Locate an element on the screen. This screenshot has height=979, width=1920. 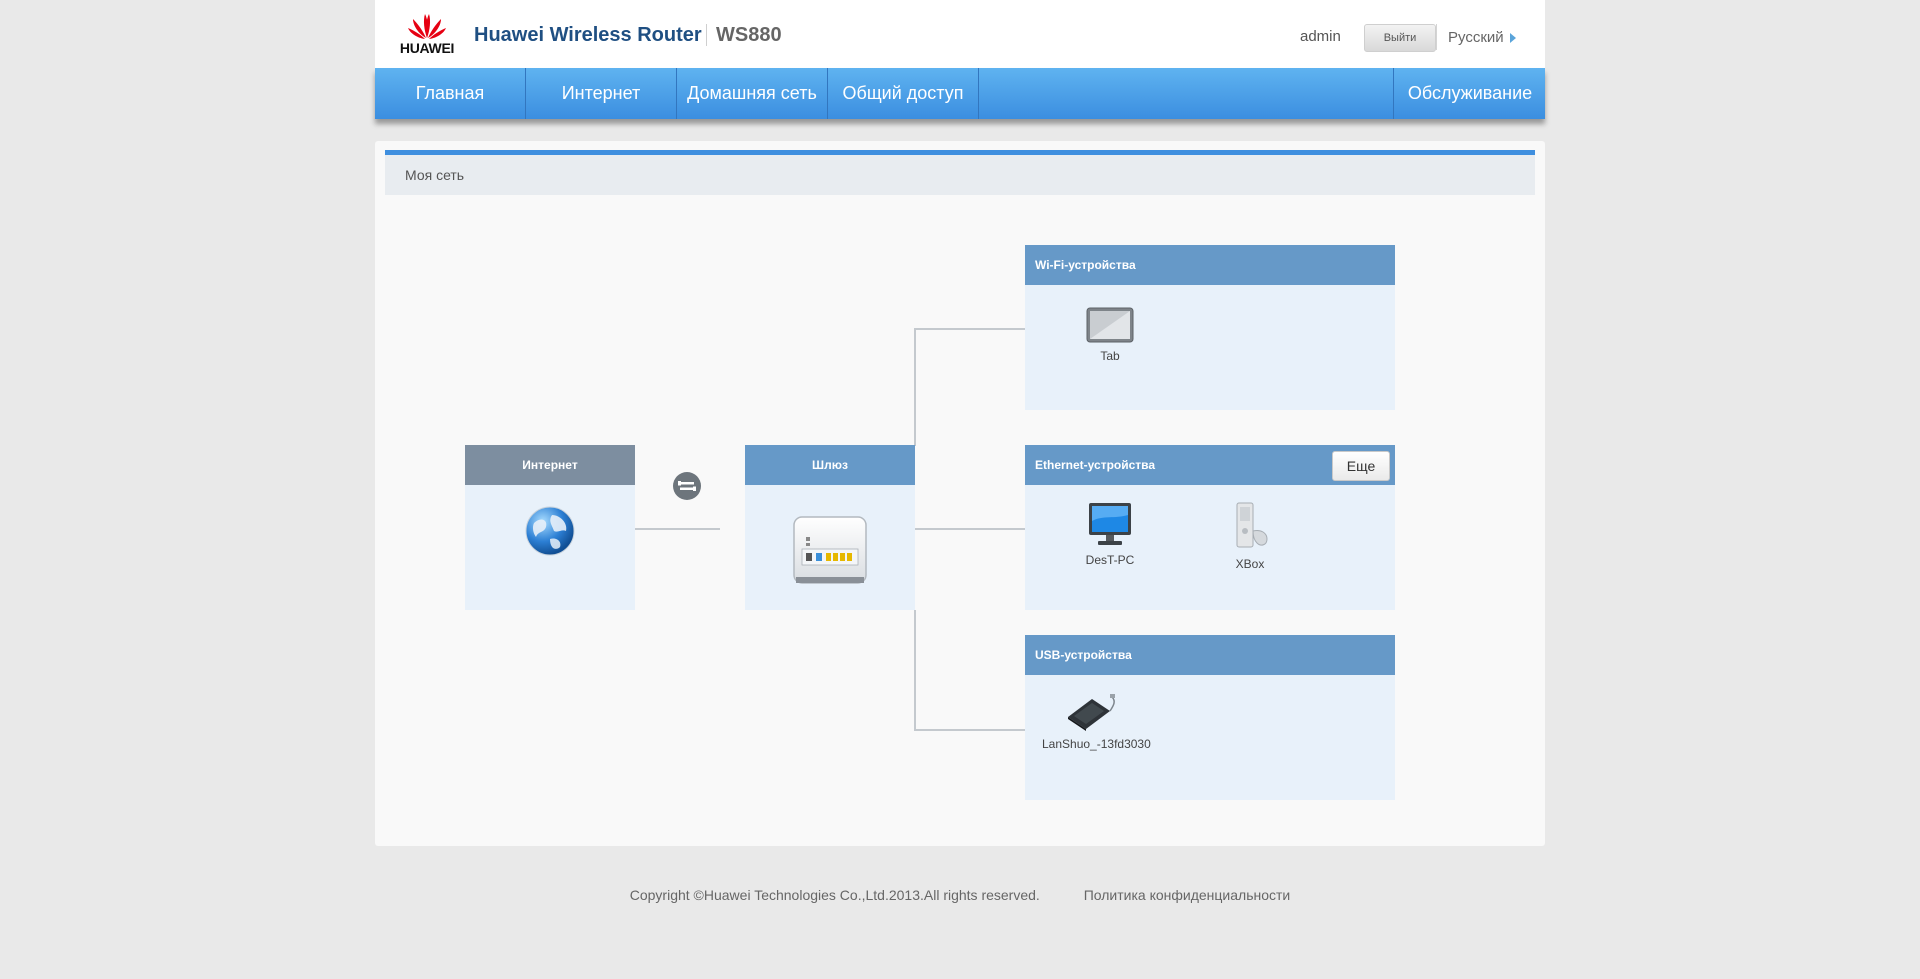
language-label: Русский is located at coordinates (1476, 37).